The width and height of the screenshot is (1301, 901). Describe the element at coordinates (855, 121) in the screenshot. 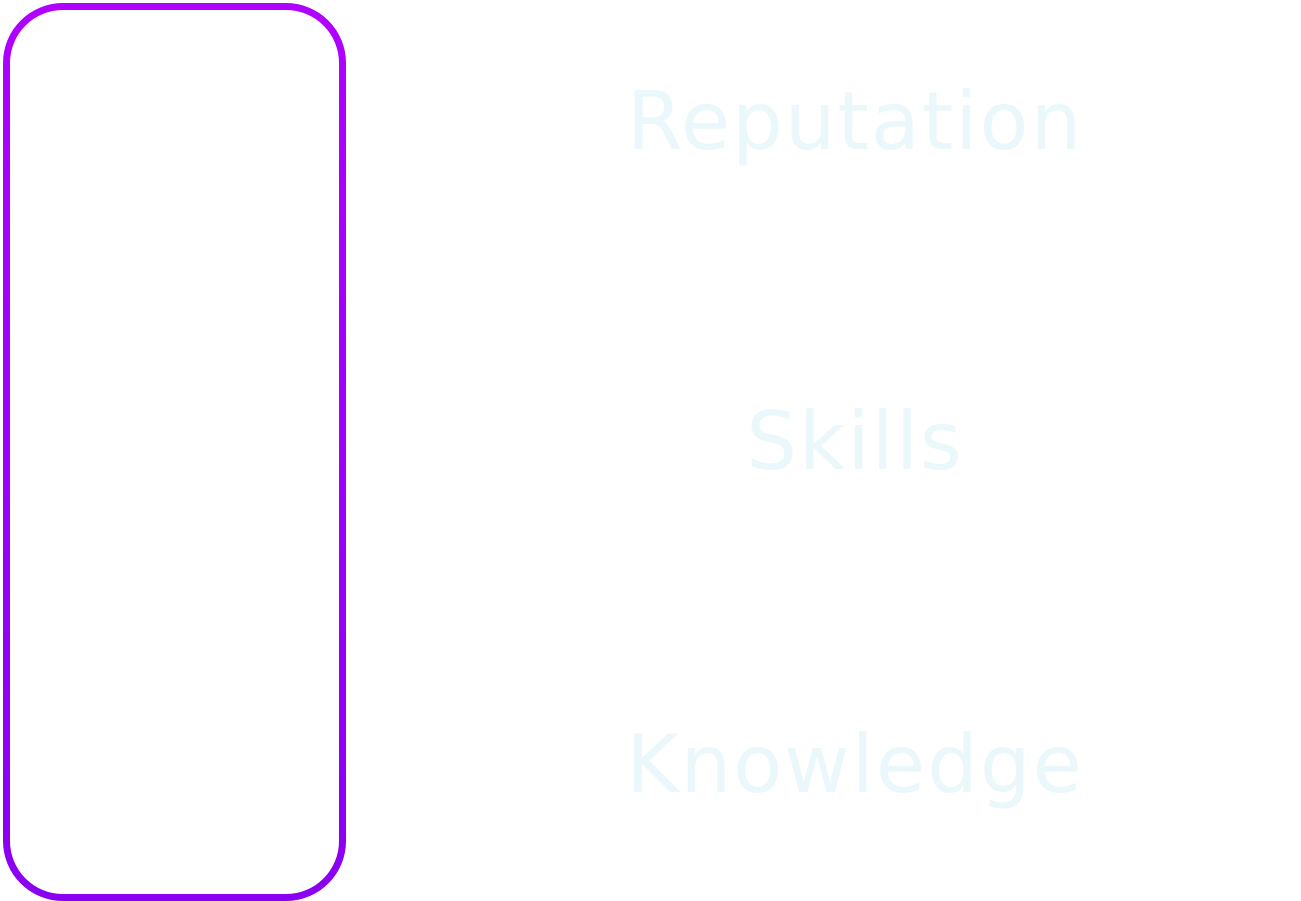

I see `label-reputation: Reputation` at that location.